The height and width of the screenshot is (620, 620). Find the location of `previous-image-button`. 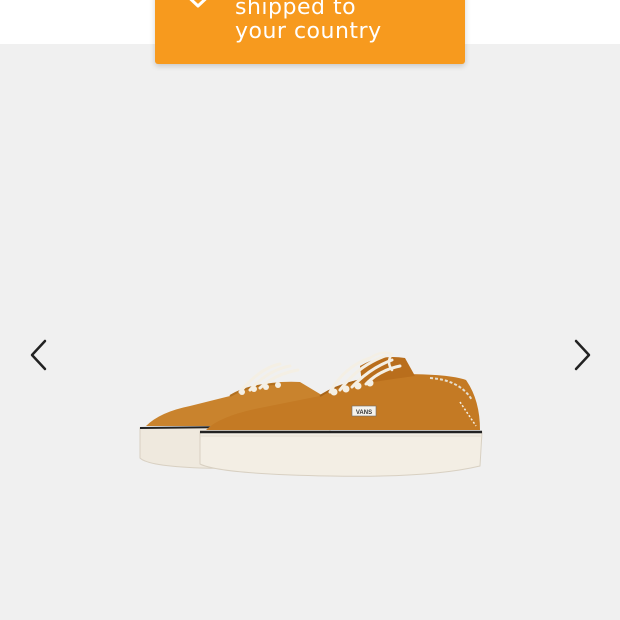

previous-image-button is located at coordinates (40, 355).